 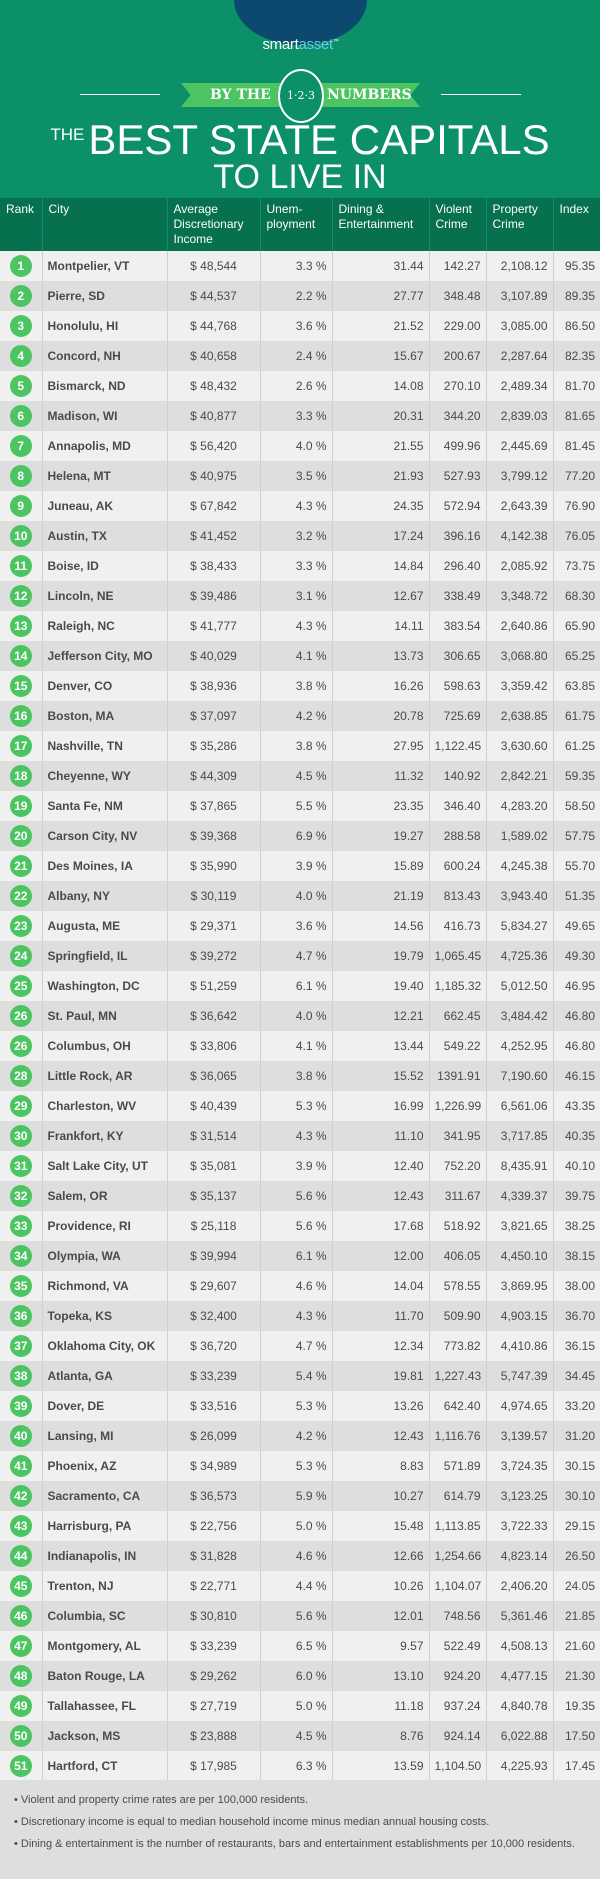 What do you see at coordinates (21, 1586) in the screenshot?
I see `cell-rank: 45` at bounding box center [21, 1586].